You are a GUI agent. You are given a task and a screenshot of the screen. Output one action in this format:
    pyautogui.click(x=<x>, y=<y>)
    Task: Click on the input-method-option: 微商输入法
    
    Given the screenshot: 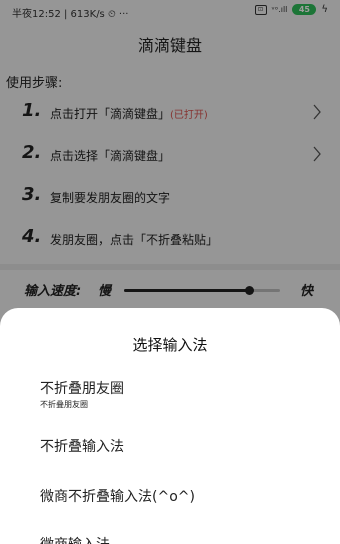 What is the action you would take?
    pyautogui.click(x=180, y=539)
    